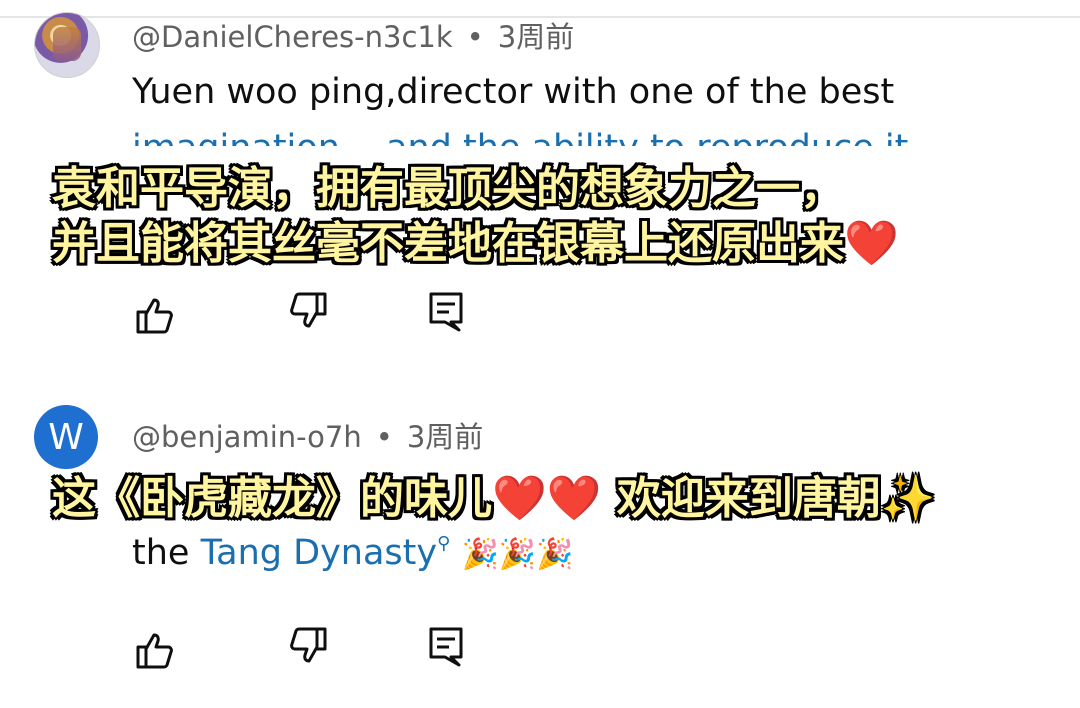  I want to click on subtitle-overlay-line3: 这《卧虎藏龙》的味儿❤️❤️ 欢迎来到唐朝✨, so click(494, 494).